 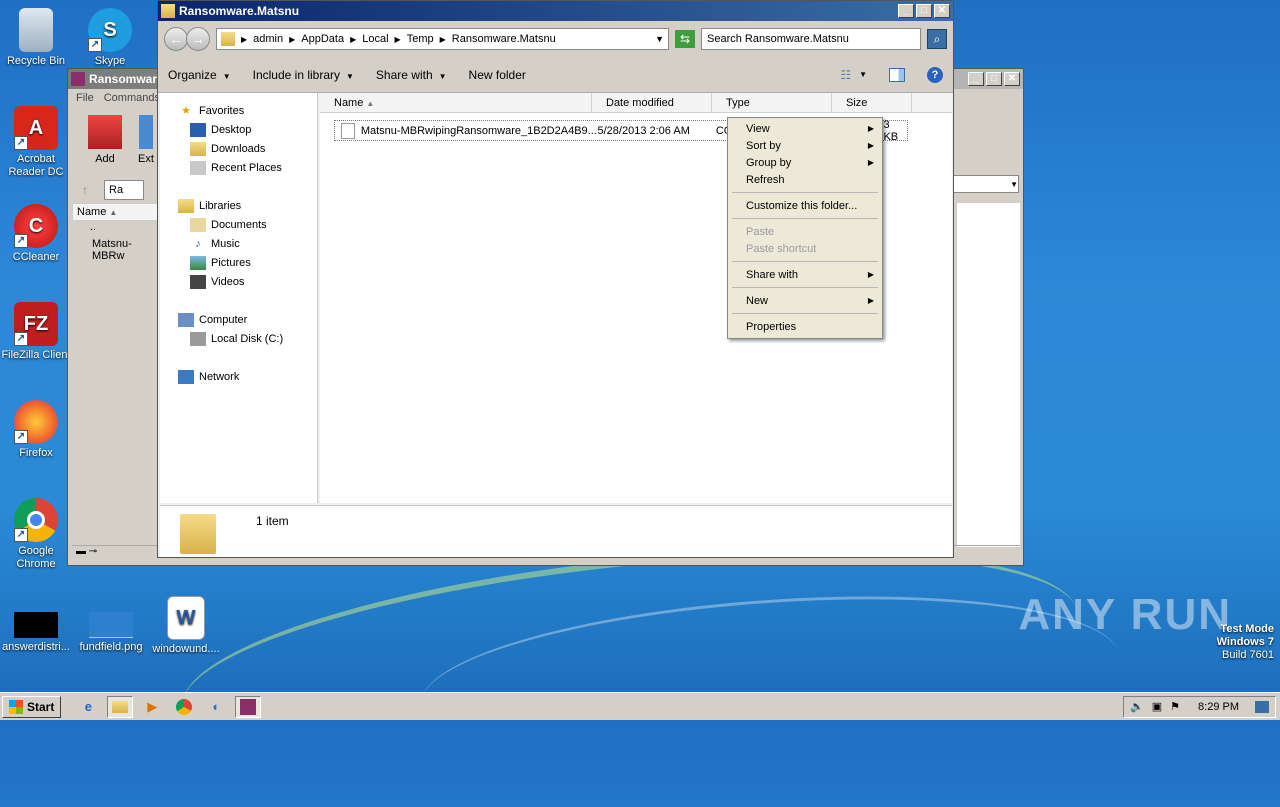 I want to click on flag-icon: ⚑, so click(x=1175, y=706).